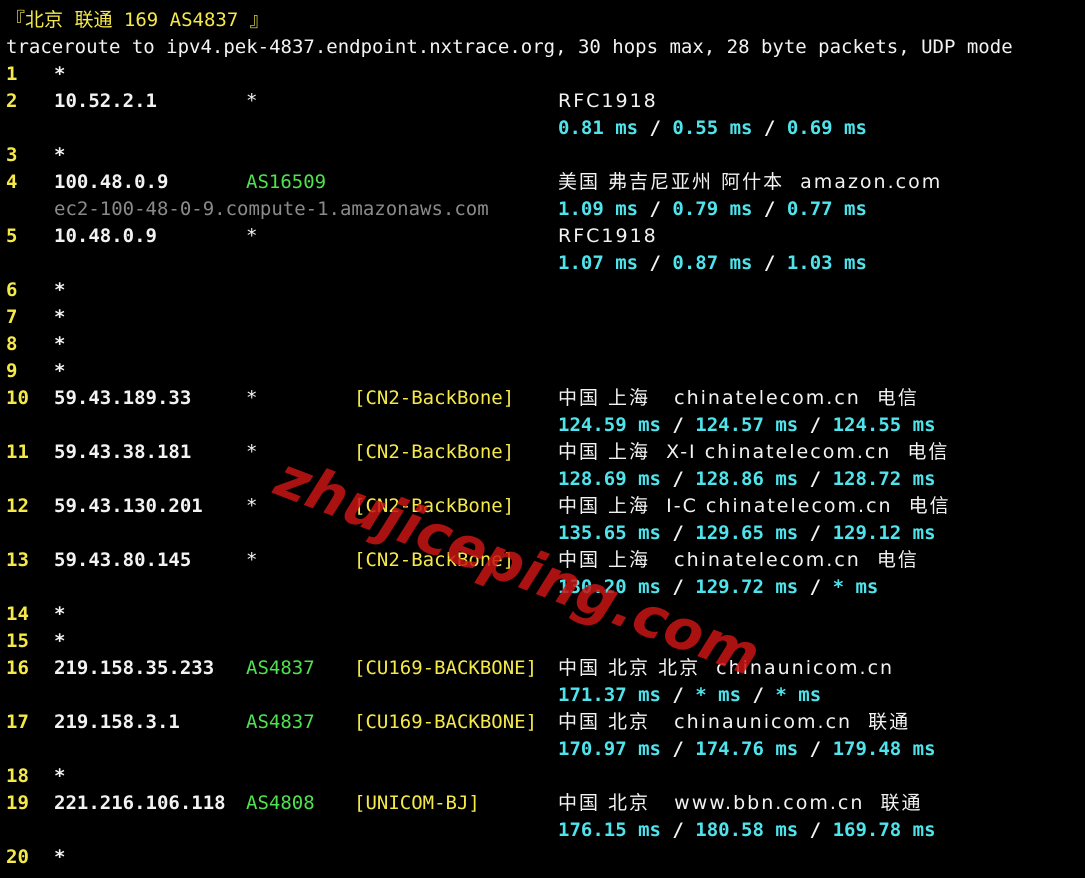 This screenshot has height=878, width=1085. I want to click on hop-number: 6, so click(12, 290).